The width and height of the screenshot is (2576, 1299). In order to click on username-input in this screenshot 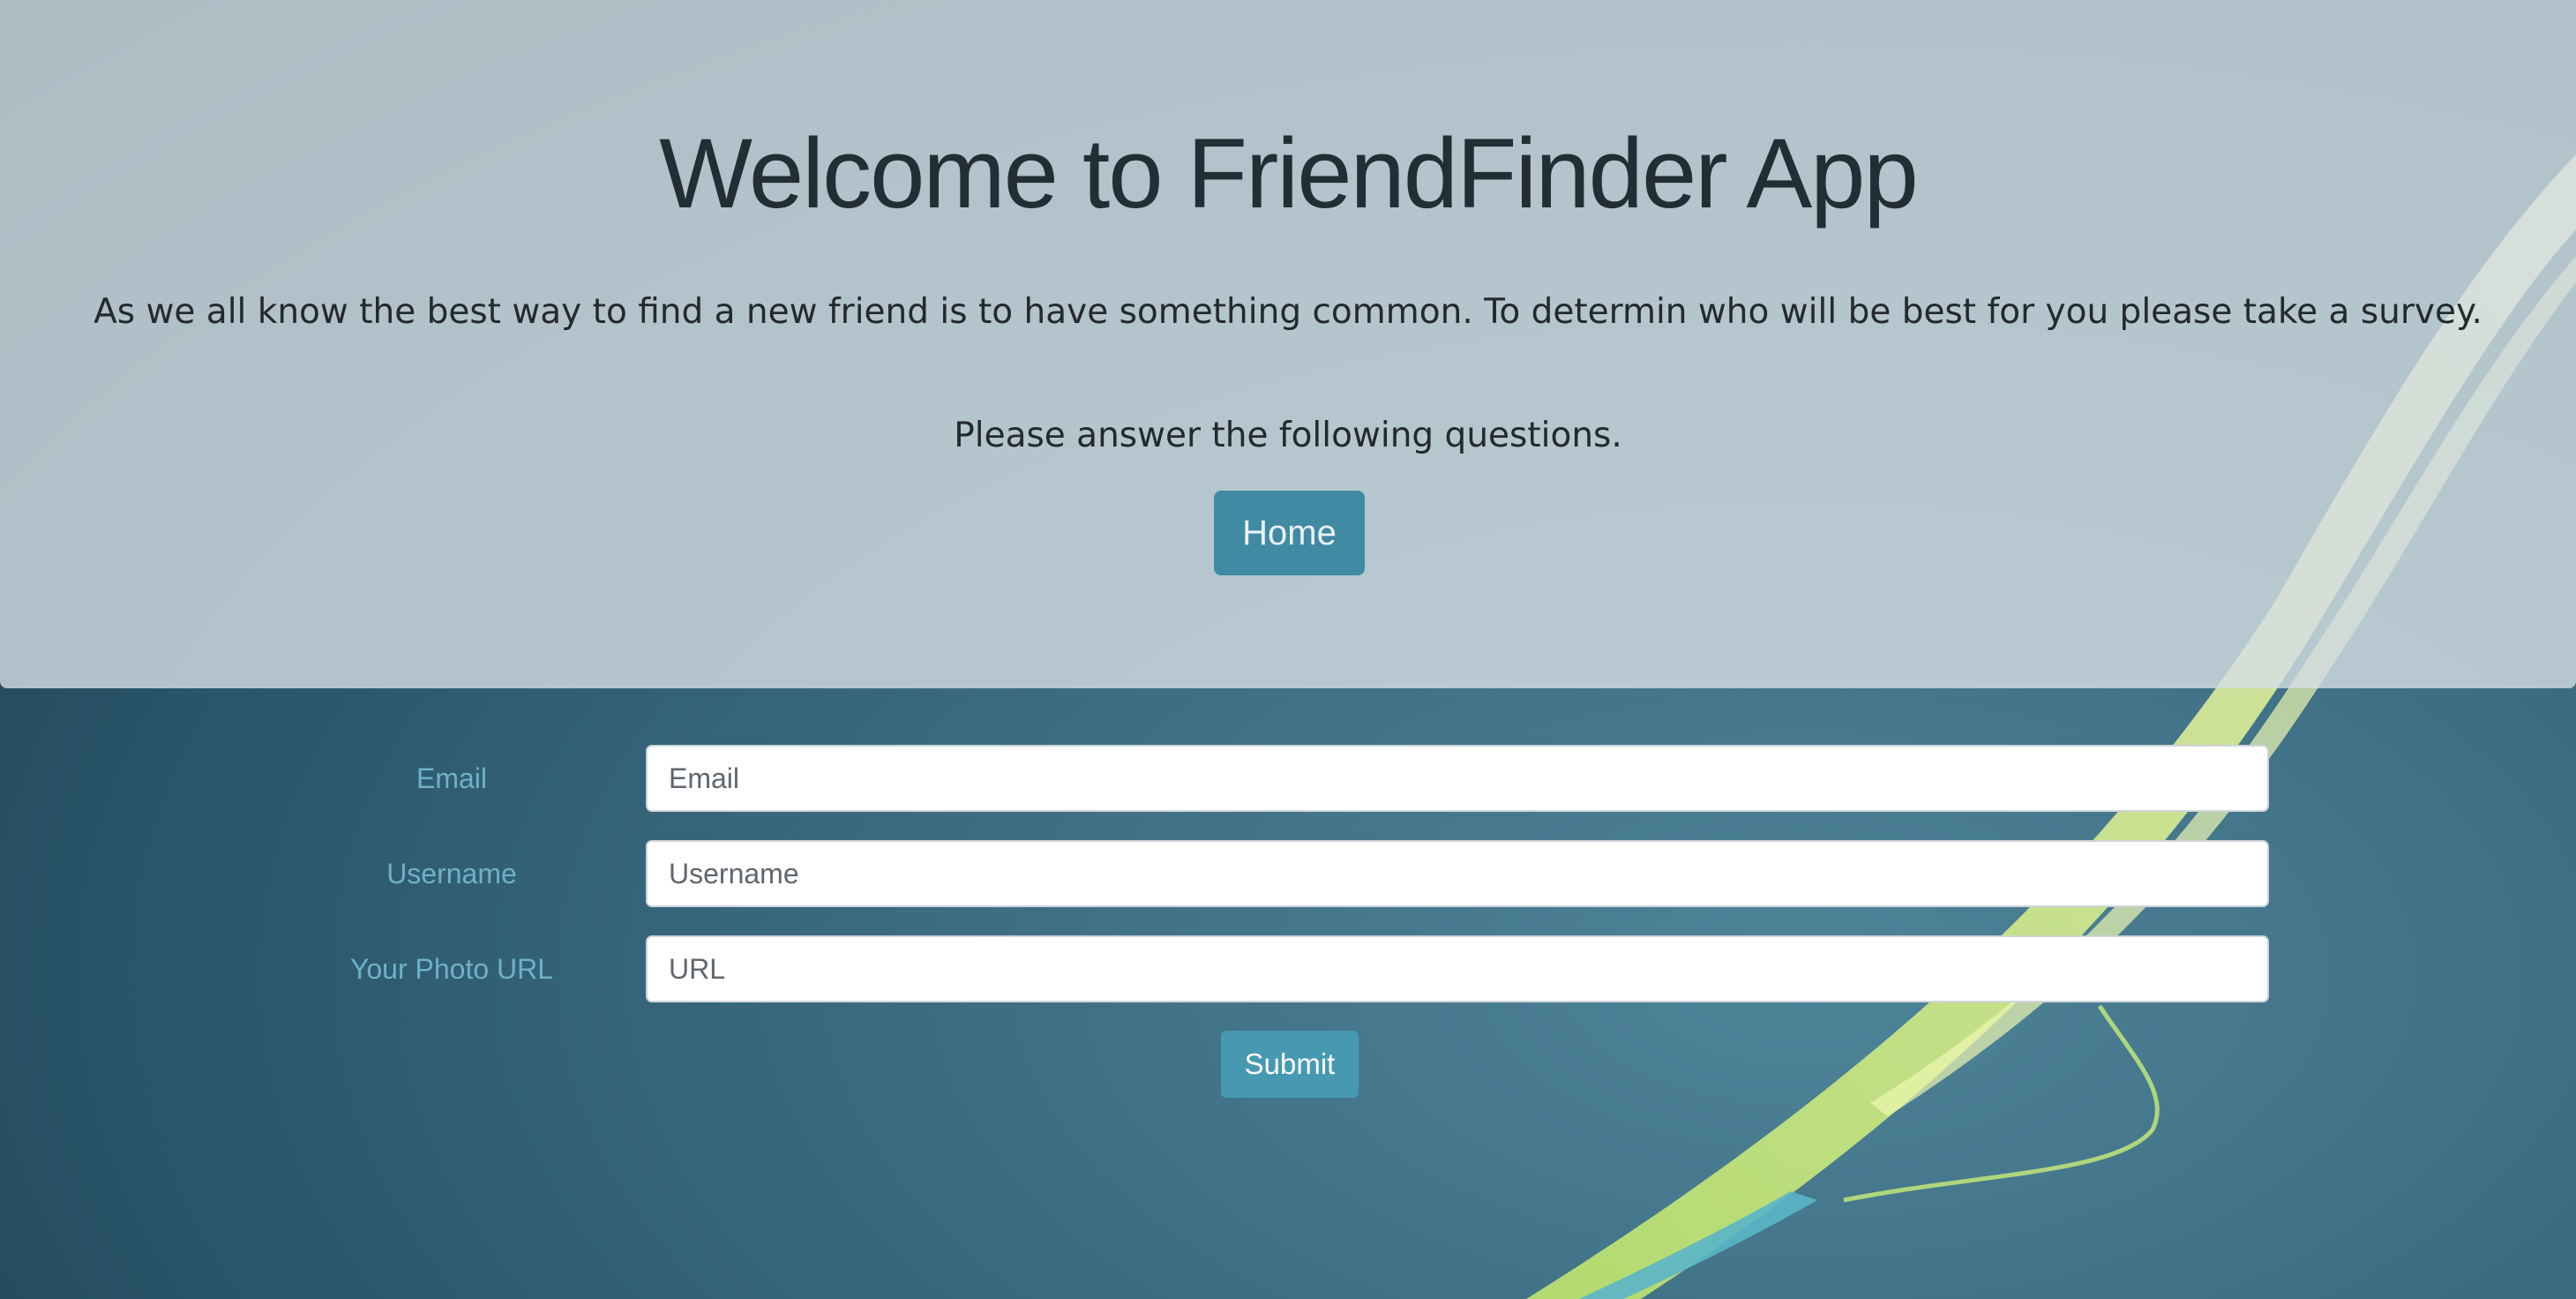, I will do `click(1458, 873)`.